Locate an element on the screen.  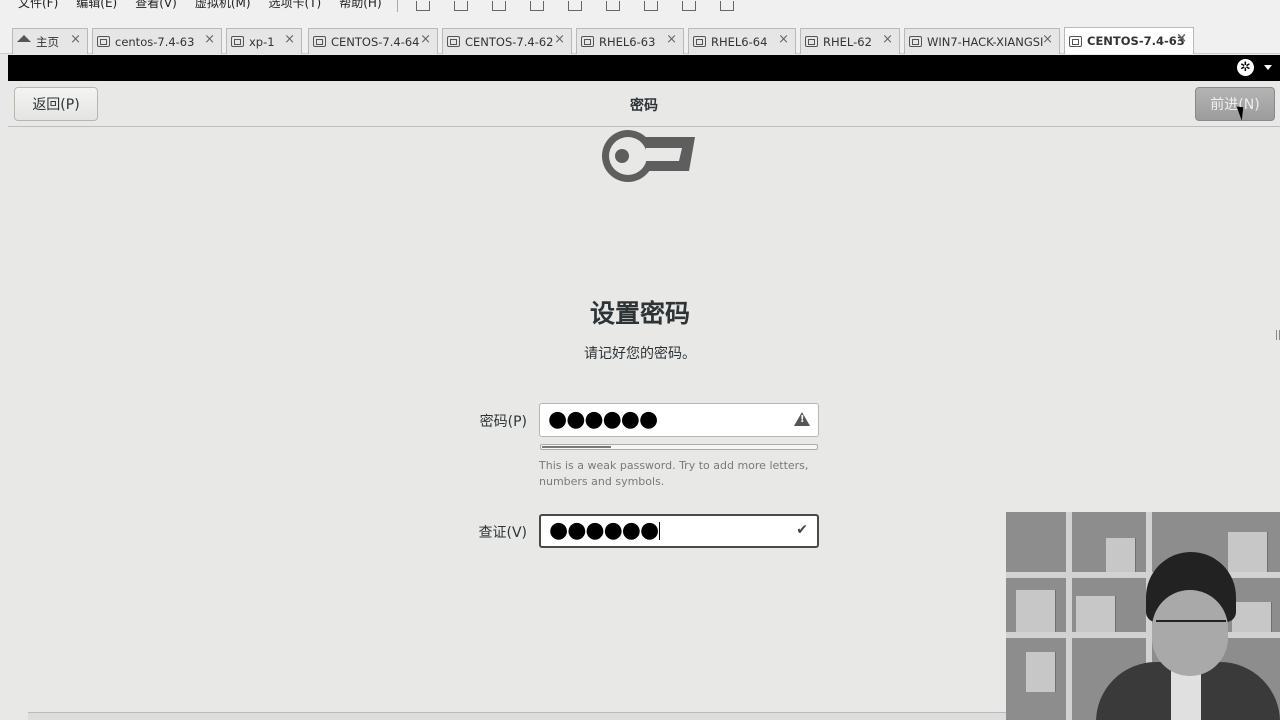
setup-header: 返回(P) 密码 前进(N) is located at coordinates (644, 104).